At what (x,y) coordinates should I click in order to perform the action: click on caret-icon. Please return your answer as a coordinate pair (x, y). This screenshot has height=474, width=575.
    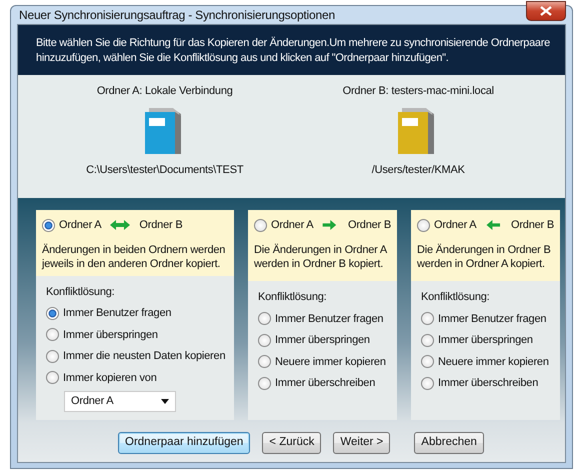
    Looking at the image, I should click on (165, 401).